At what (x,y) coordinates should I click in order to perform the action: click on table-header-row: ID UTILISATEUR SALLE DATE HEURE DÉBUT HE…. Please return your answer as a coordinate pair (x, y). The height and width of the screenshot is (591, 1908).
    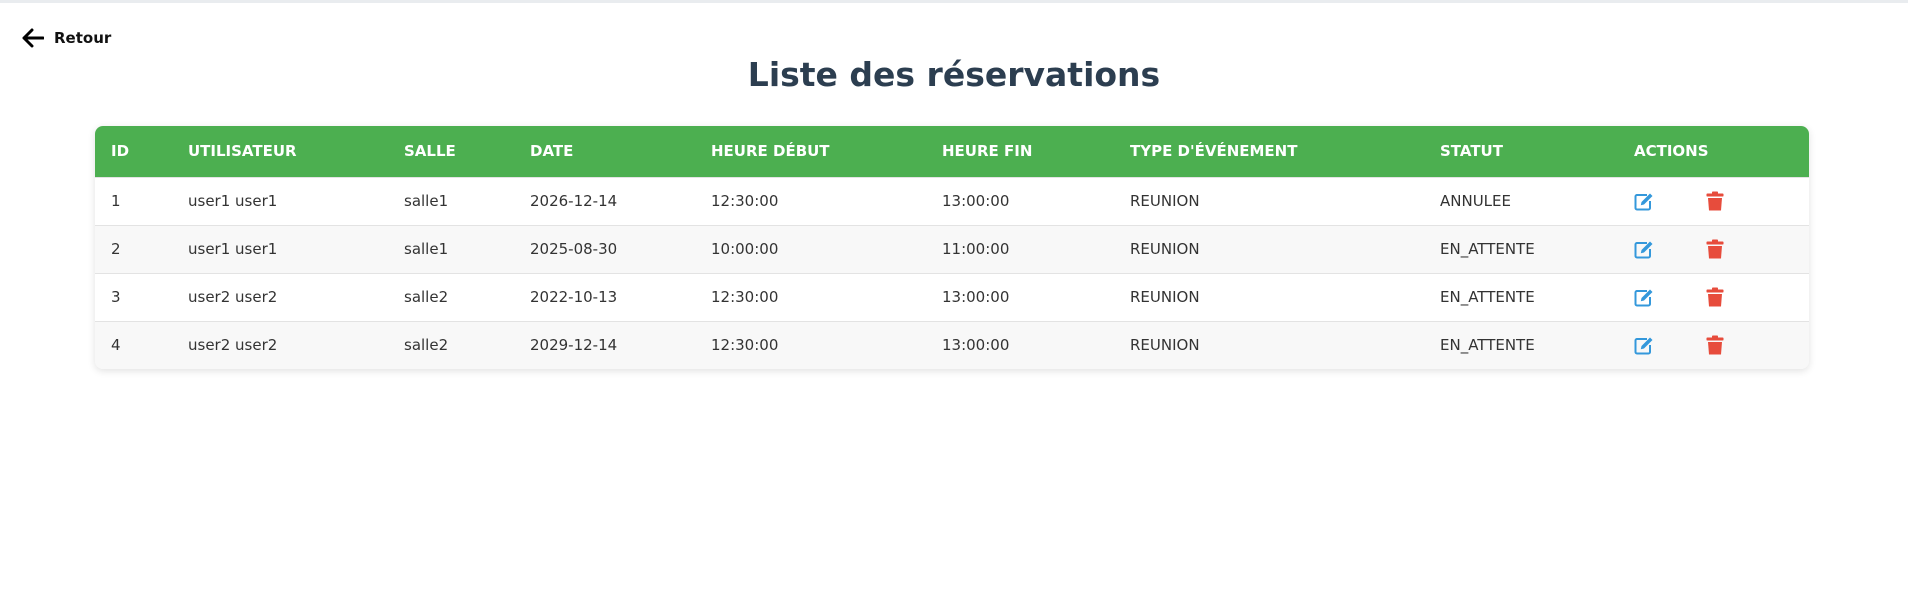
    Looking at the image, I should click on (952, 151).